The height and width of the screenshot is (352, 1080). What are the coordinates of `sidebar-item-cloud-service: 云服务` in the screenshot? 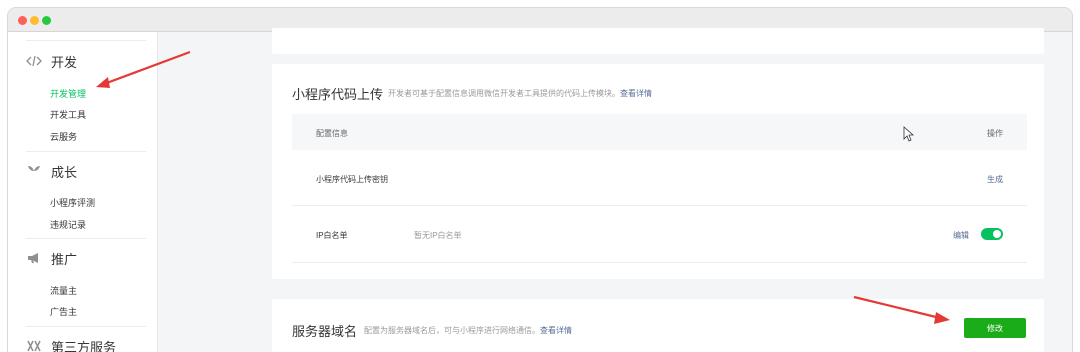 It's located at (63, 136).